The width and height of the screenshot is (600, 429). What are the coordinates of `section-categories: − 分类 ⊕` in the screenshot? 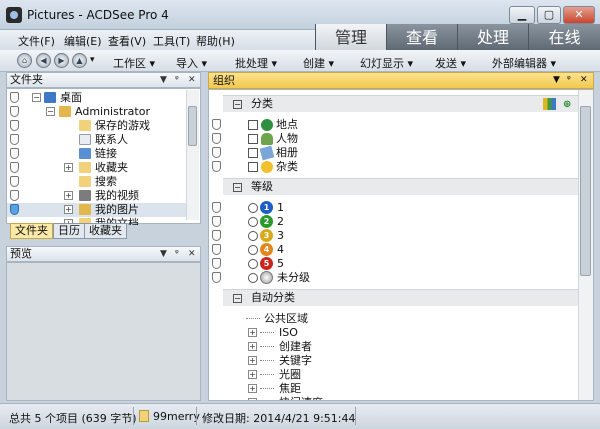 It's located at (402, 103).